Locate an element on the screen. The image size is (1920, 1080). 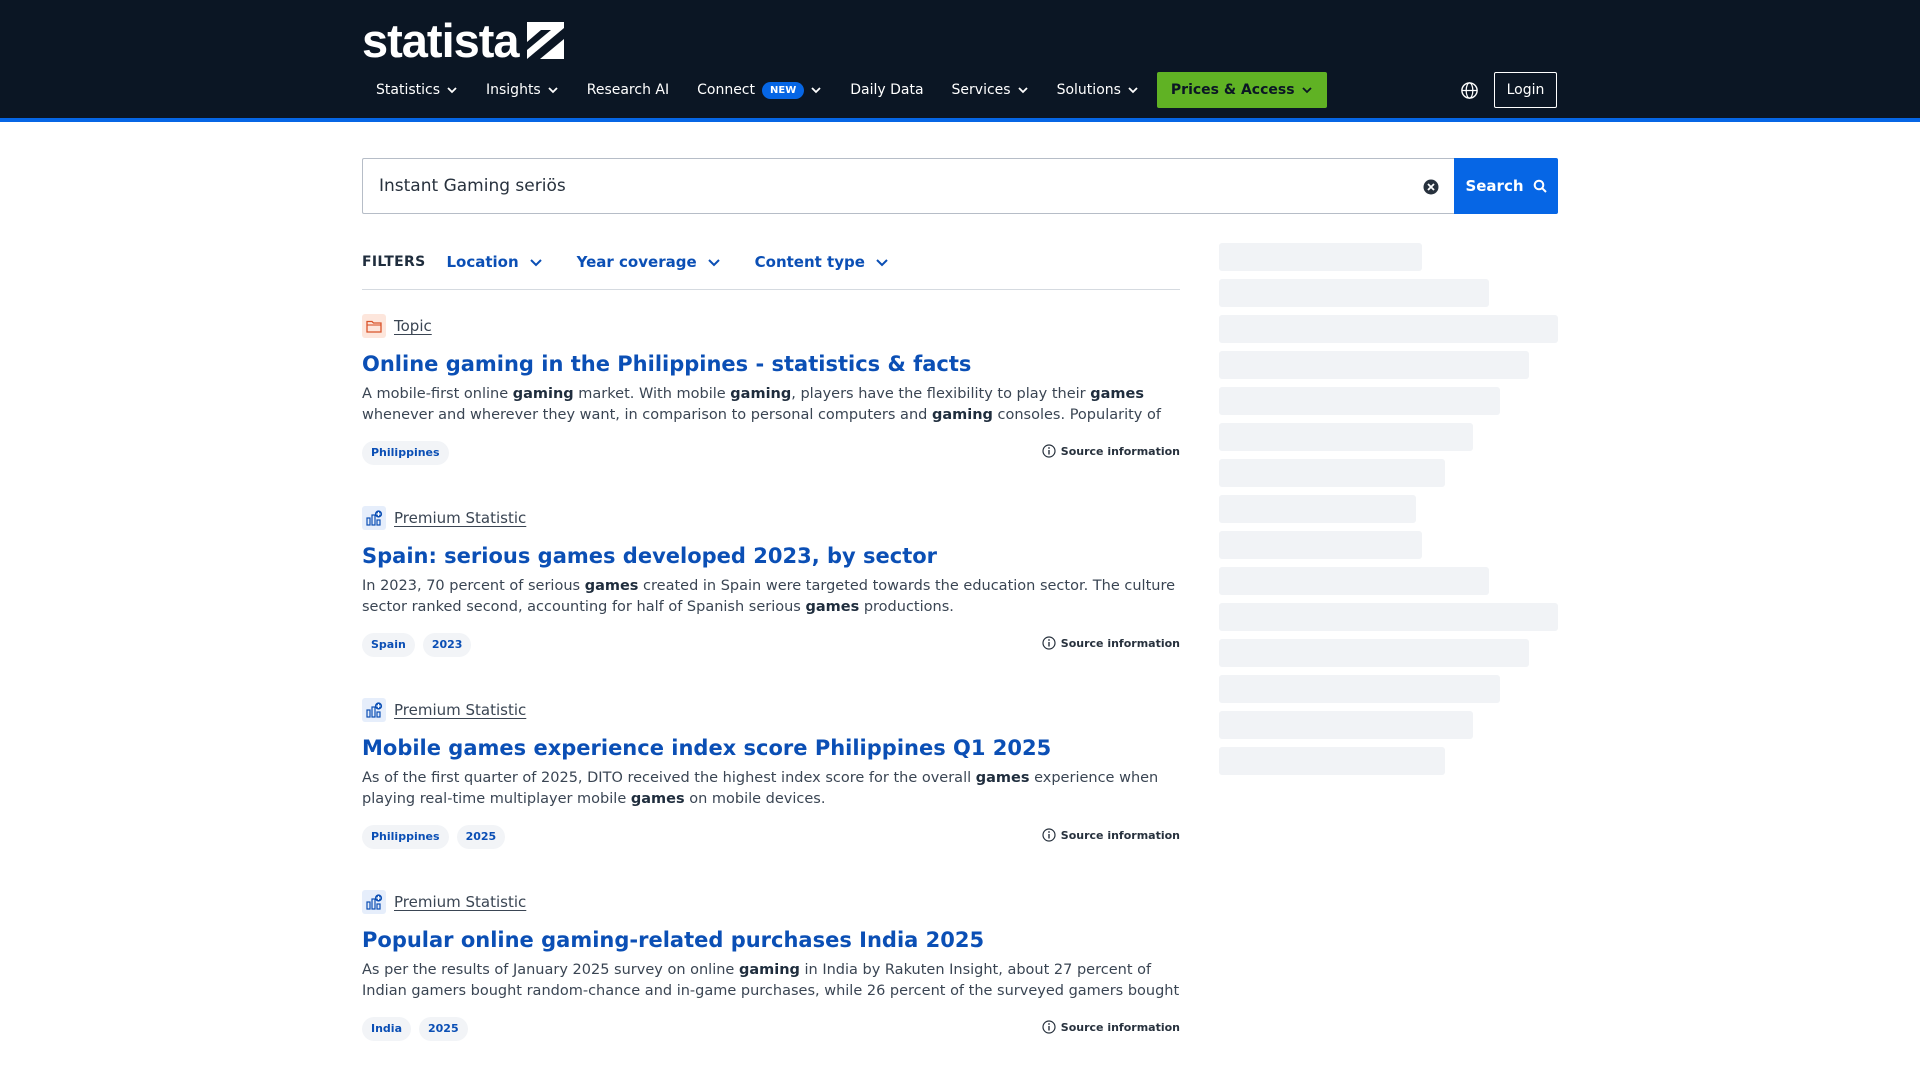
result-tag: India is located at coordinates (386, 1029).